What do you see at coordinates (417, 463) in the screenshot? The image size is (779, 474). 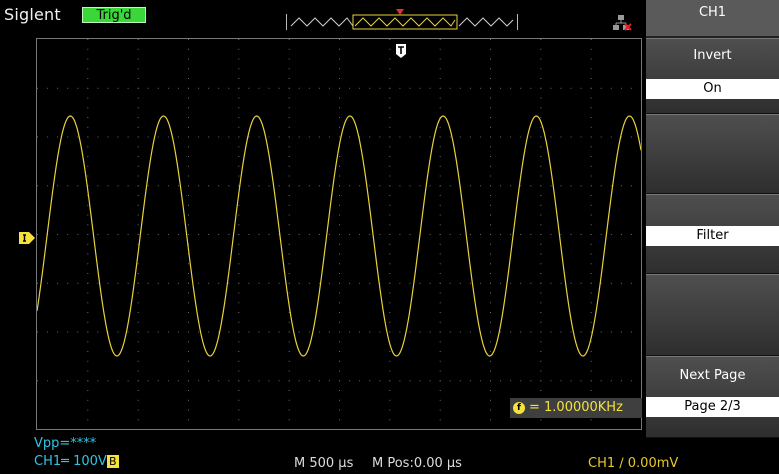 I see `horizontal-position-readout: M Pos:0.00 µs` at bounding box center [417, 463].